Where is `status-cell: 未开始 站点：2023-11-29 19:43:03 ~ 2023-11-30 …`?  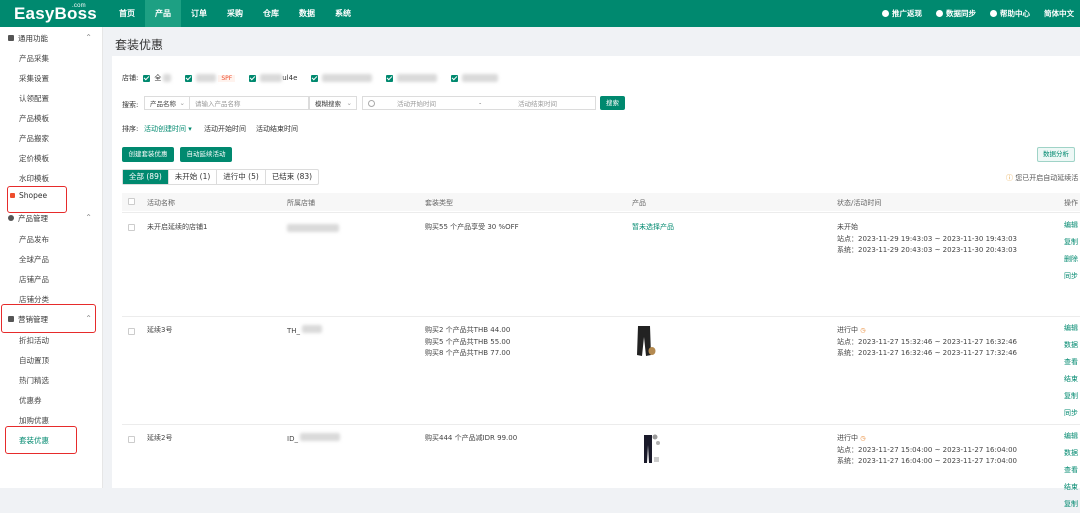
status-cell: 未开始 站点：2023-11-29 19:43:03 ~ 2023-11-30 … is located at coordinates (927, 238).